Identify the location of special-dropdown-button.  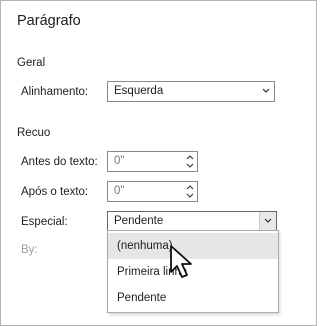
(267, 221).